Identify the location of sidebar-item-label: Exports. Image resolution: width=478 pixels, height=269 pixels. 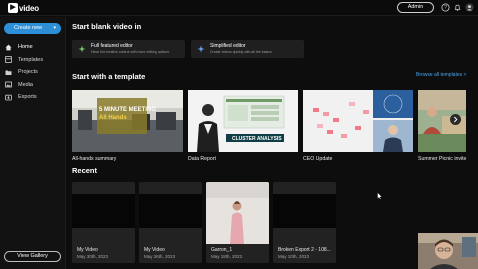
(27, 97).